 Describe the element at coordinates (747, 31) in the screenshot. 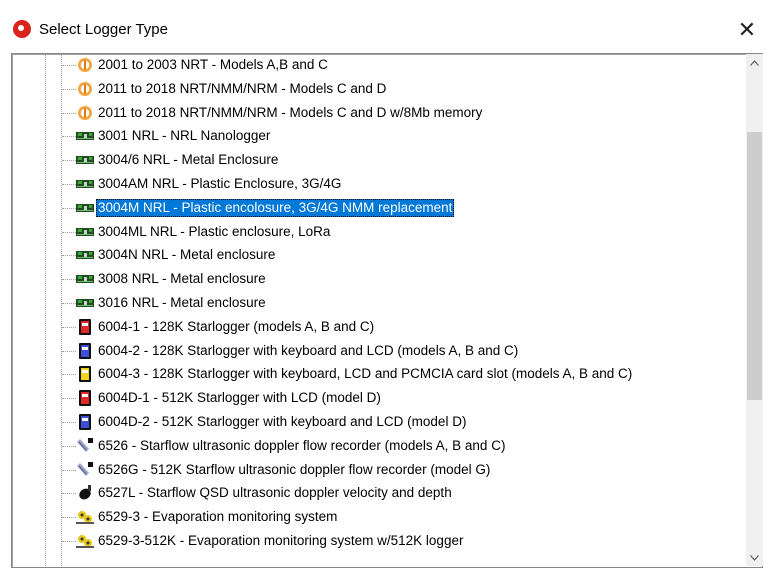

I see `close-button: ✕` at that location.